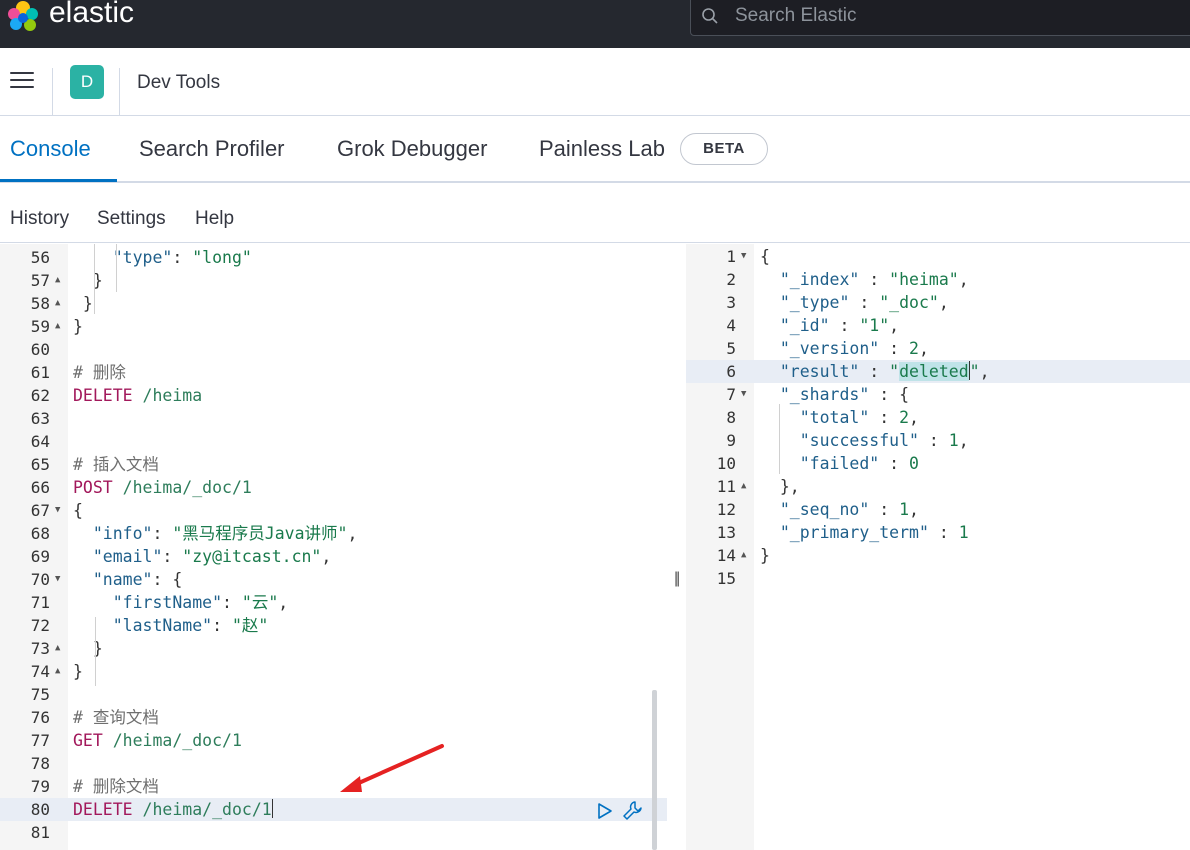 The height and width of the screenshot is (850, 1190). What do you see at coordinates (938, 555) in the screenshot?
I see `code-line: 14 ▲}` at bounding box center [938, 555].